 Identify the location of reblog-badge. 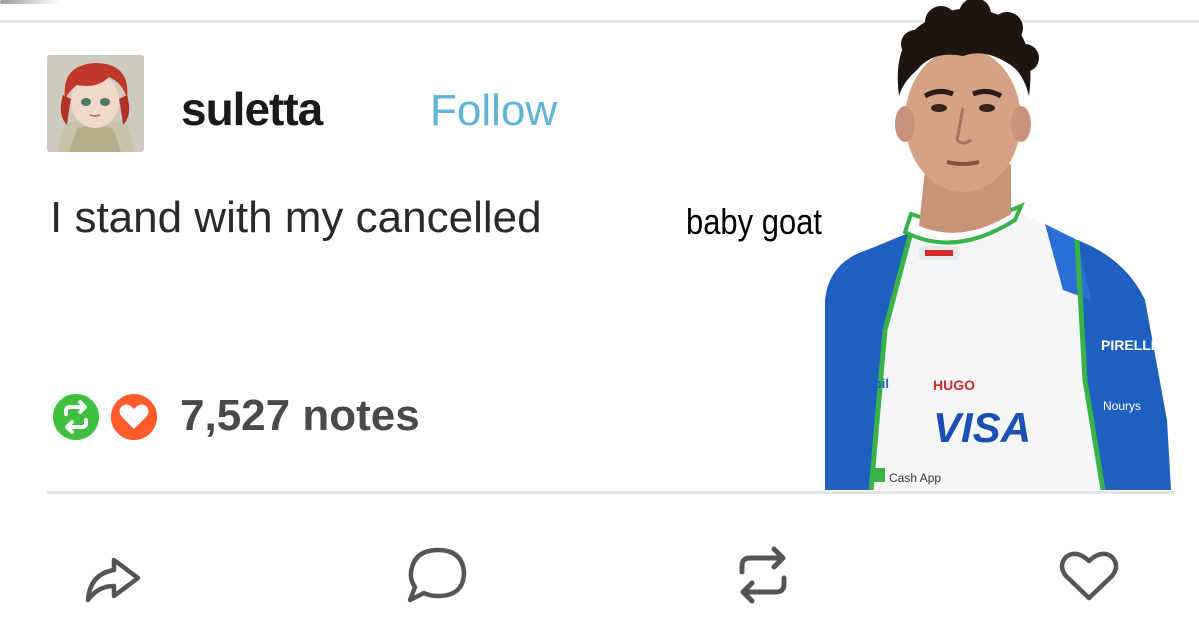
(76, 417).